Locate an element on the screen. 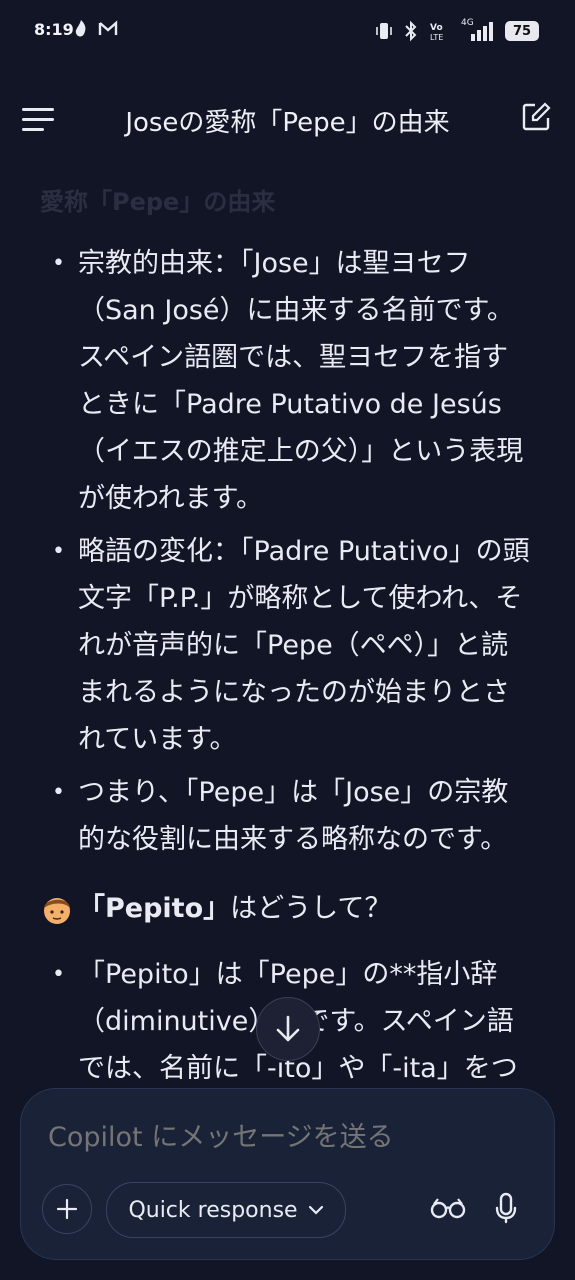 This screenshot has height=1280, width=575. status-left-icons is located at coordinates (95, 29).